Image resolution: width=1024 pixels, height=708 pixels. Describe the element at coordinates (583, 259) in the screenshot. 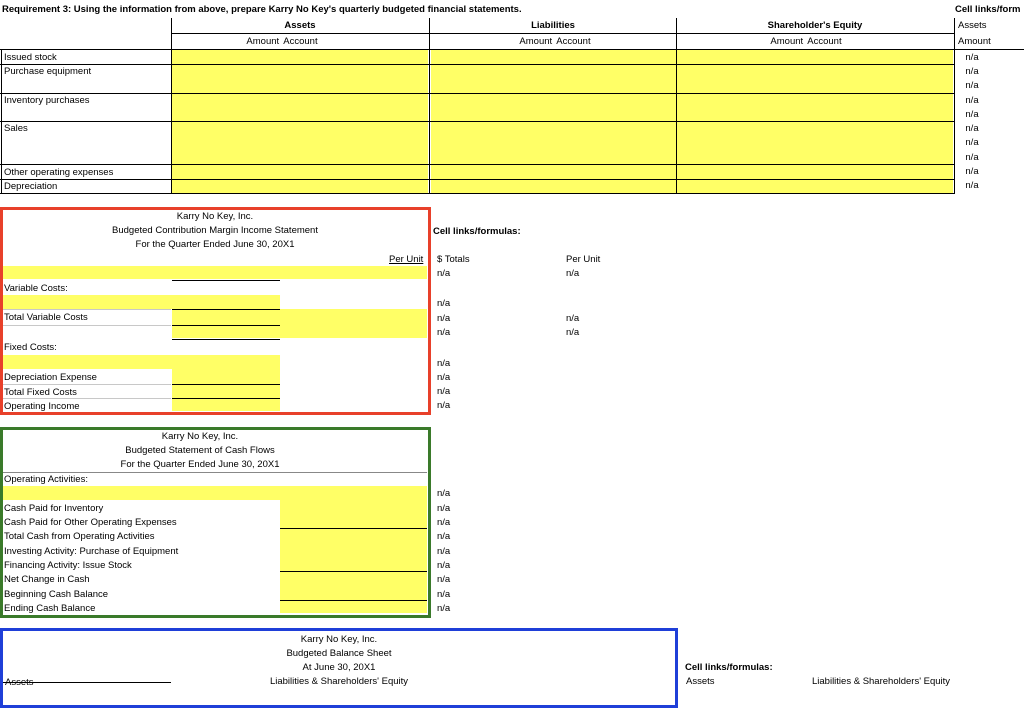

I see `per-unit-col-header: Per Unit` at that location.